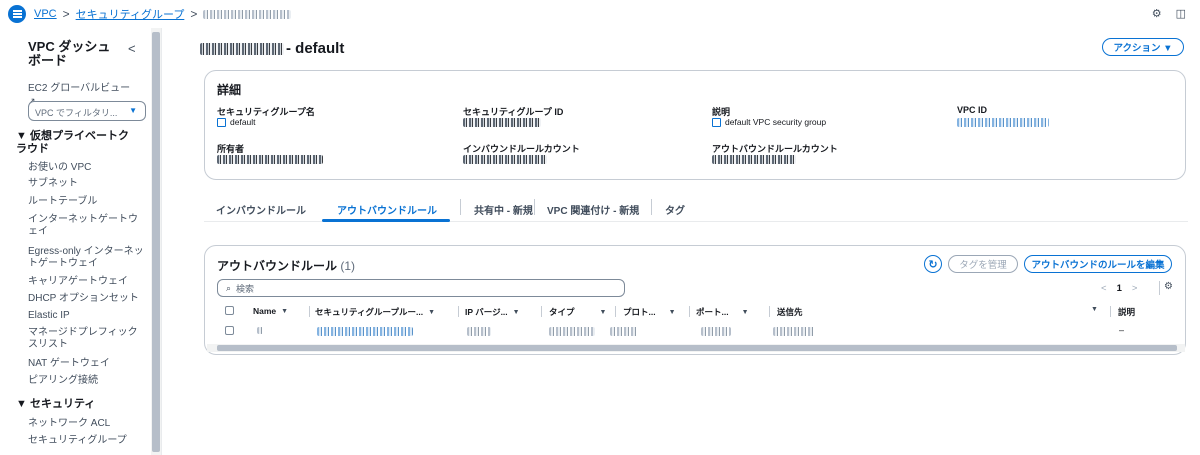  I want to click on tab-tags: タグ, so click(675, 209).